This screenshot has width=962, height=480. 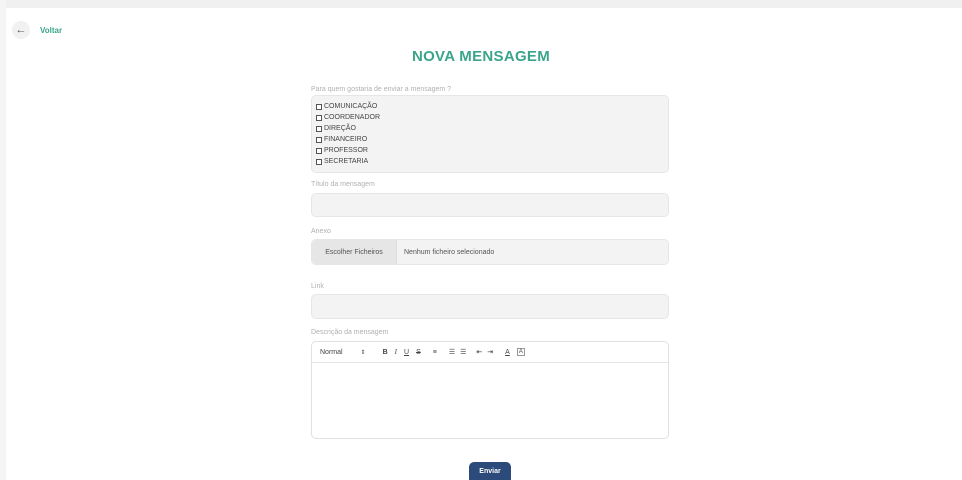 I want to click on description-label: Descrição da mensagem, so click(x=350, y=332).